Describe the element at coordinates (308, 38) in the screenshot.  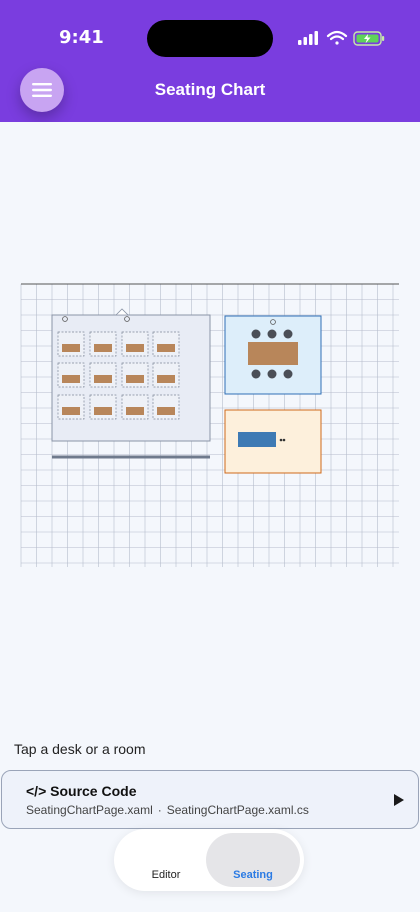
I see `cellular-signal-icon` at that location.